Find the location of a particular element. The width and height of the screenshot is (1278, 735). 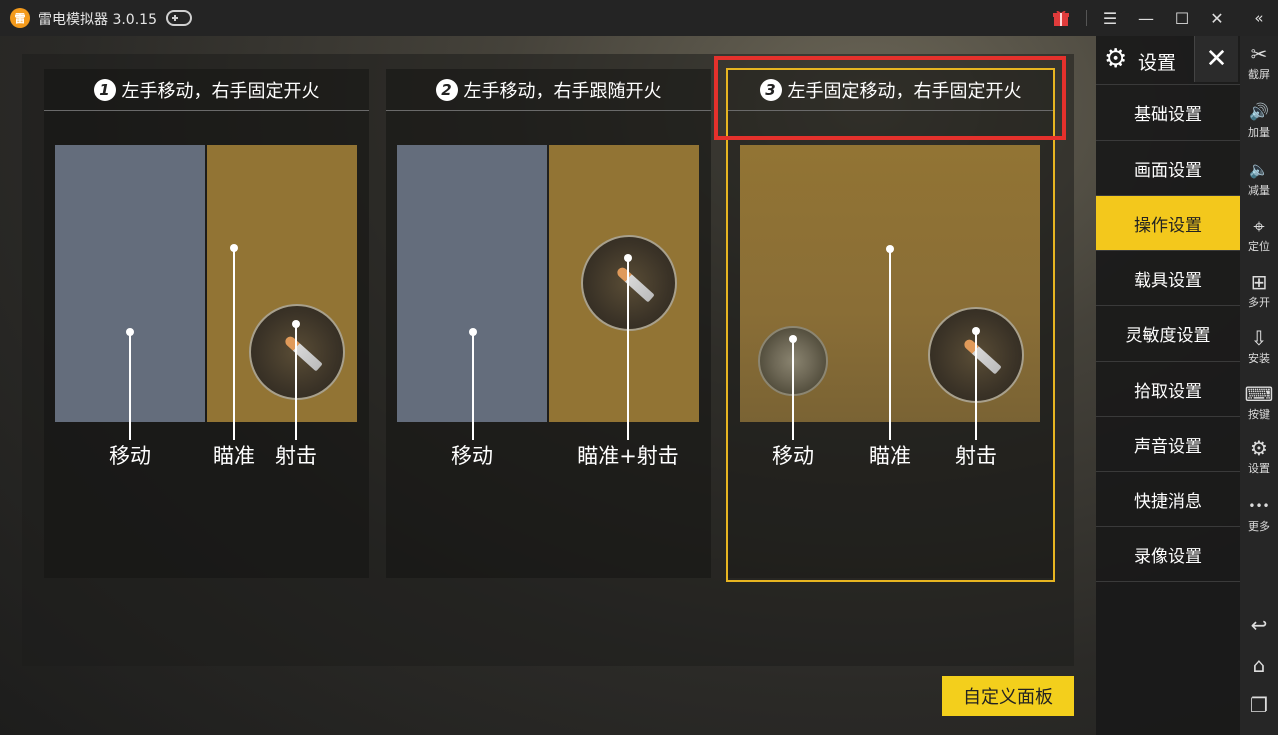

location-button: ⌖ 定位 is located at coordinates (1259, 242).